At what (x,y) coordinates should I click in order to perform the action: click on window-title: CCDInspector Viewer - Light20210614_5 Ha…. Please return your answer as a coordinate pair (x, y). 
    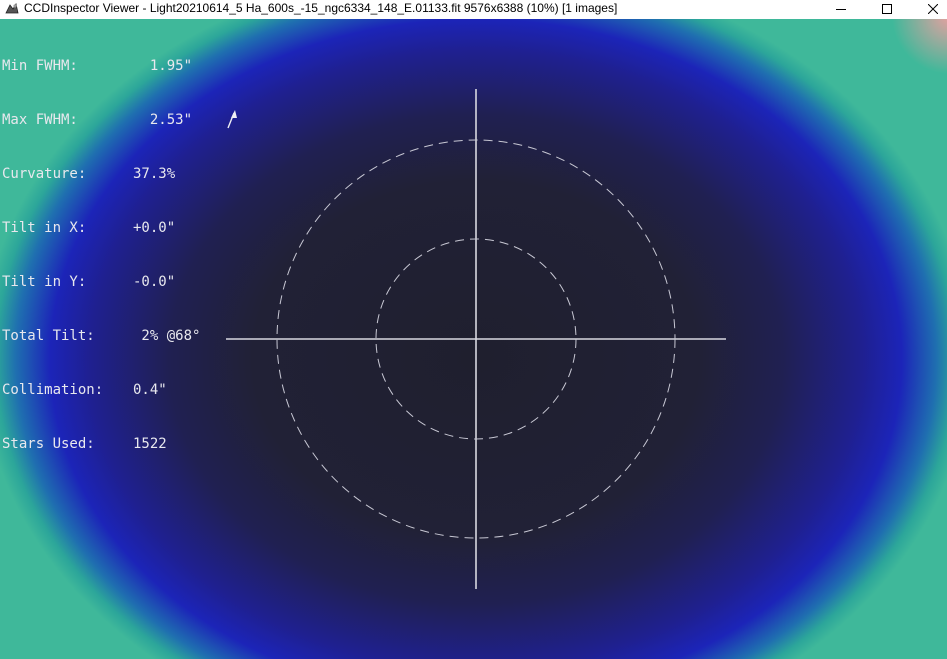
    Looking at the image, I should click on (321, 8).